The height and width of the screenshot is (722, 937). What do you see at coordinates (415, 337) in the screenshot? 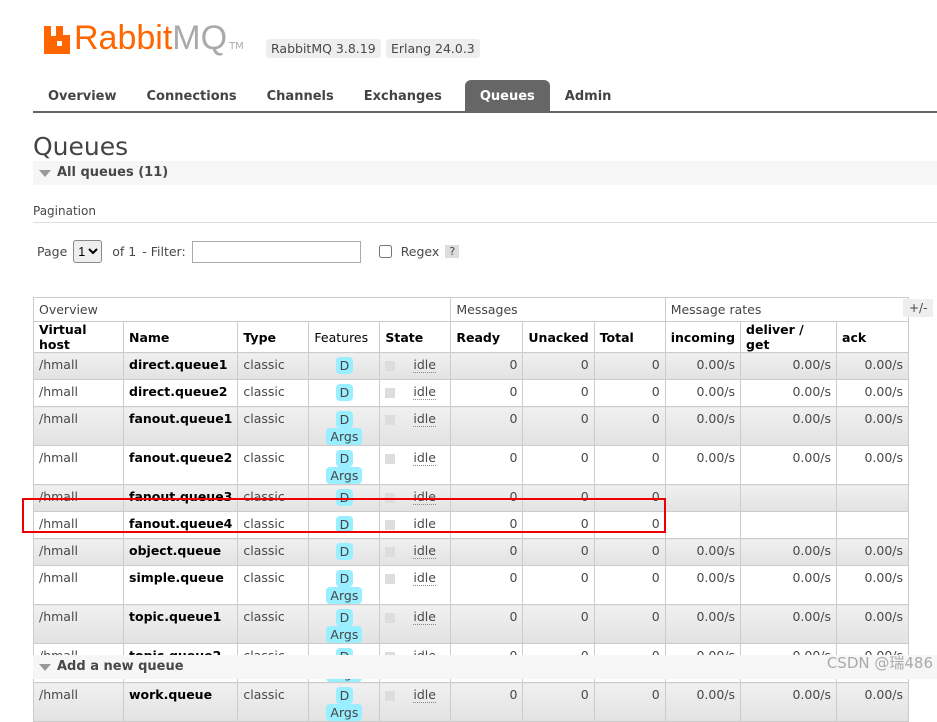
I see `col-header: State` at bounding box center [415, 337].